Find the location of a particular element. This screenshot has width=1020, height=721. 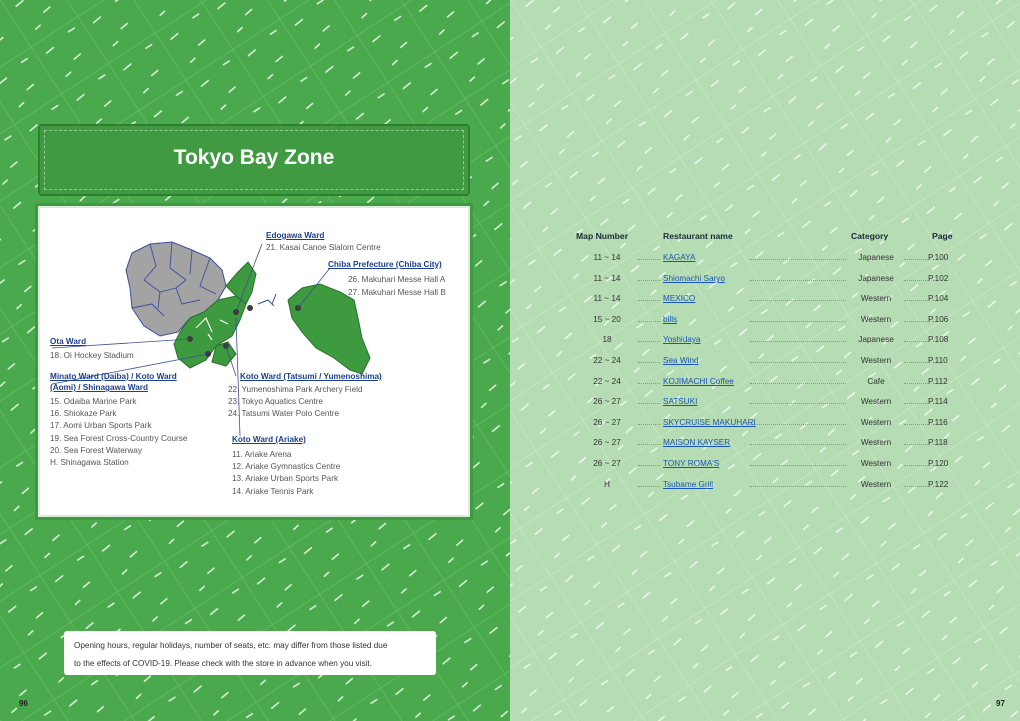

restaurant-link: TONY ROMA'S is located at coordinates (691, 463).